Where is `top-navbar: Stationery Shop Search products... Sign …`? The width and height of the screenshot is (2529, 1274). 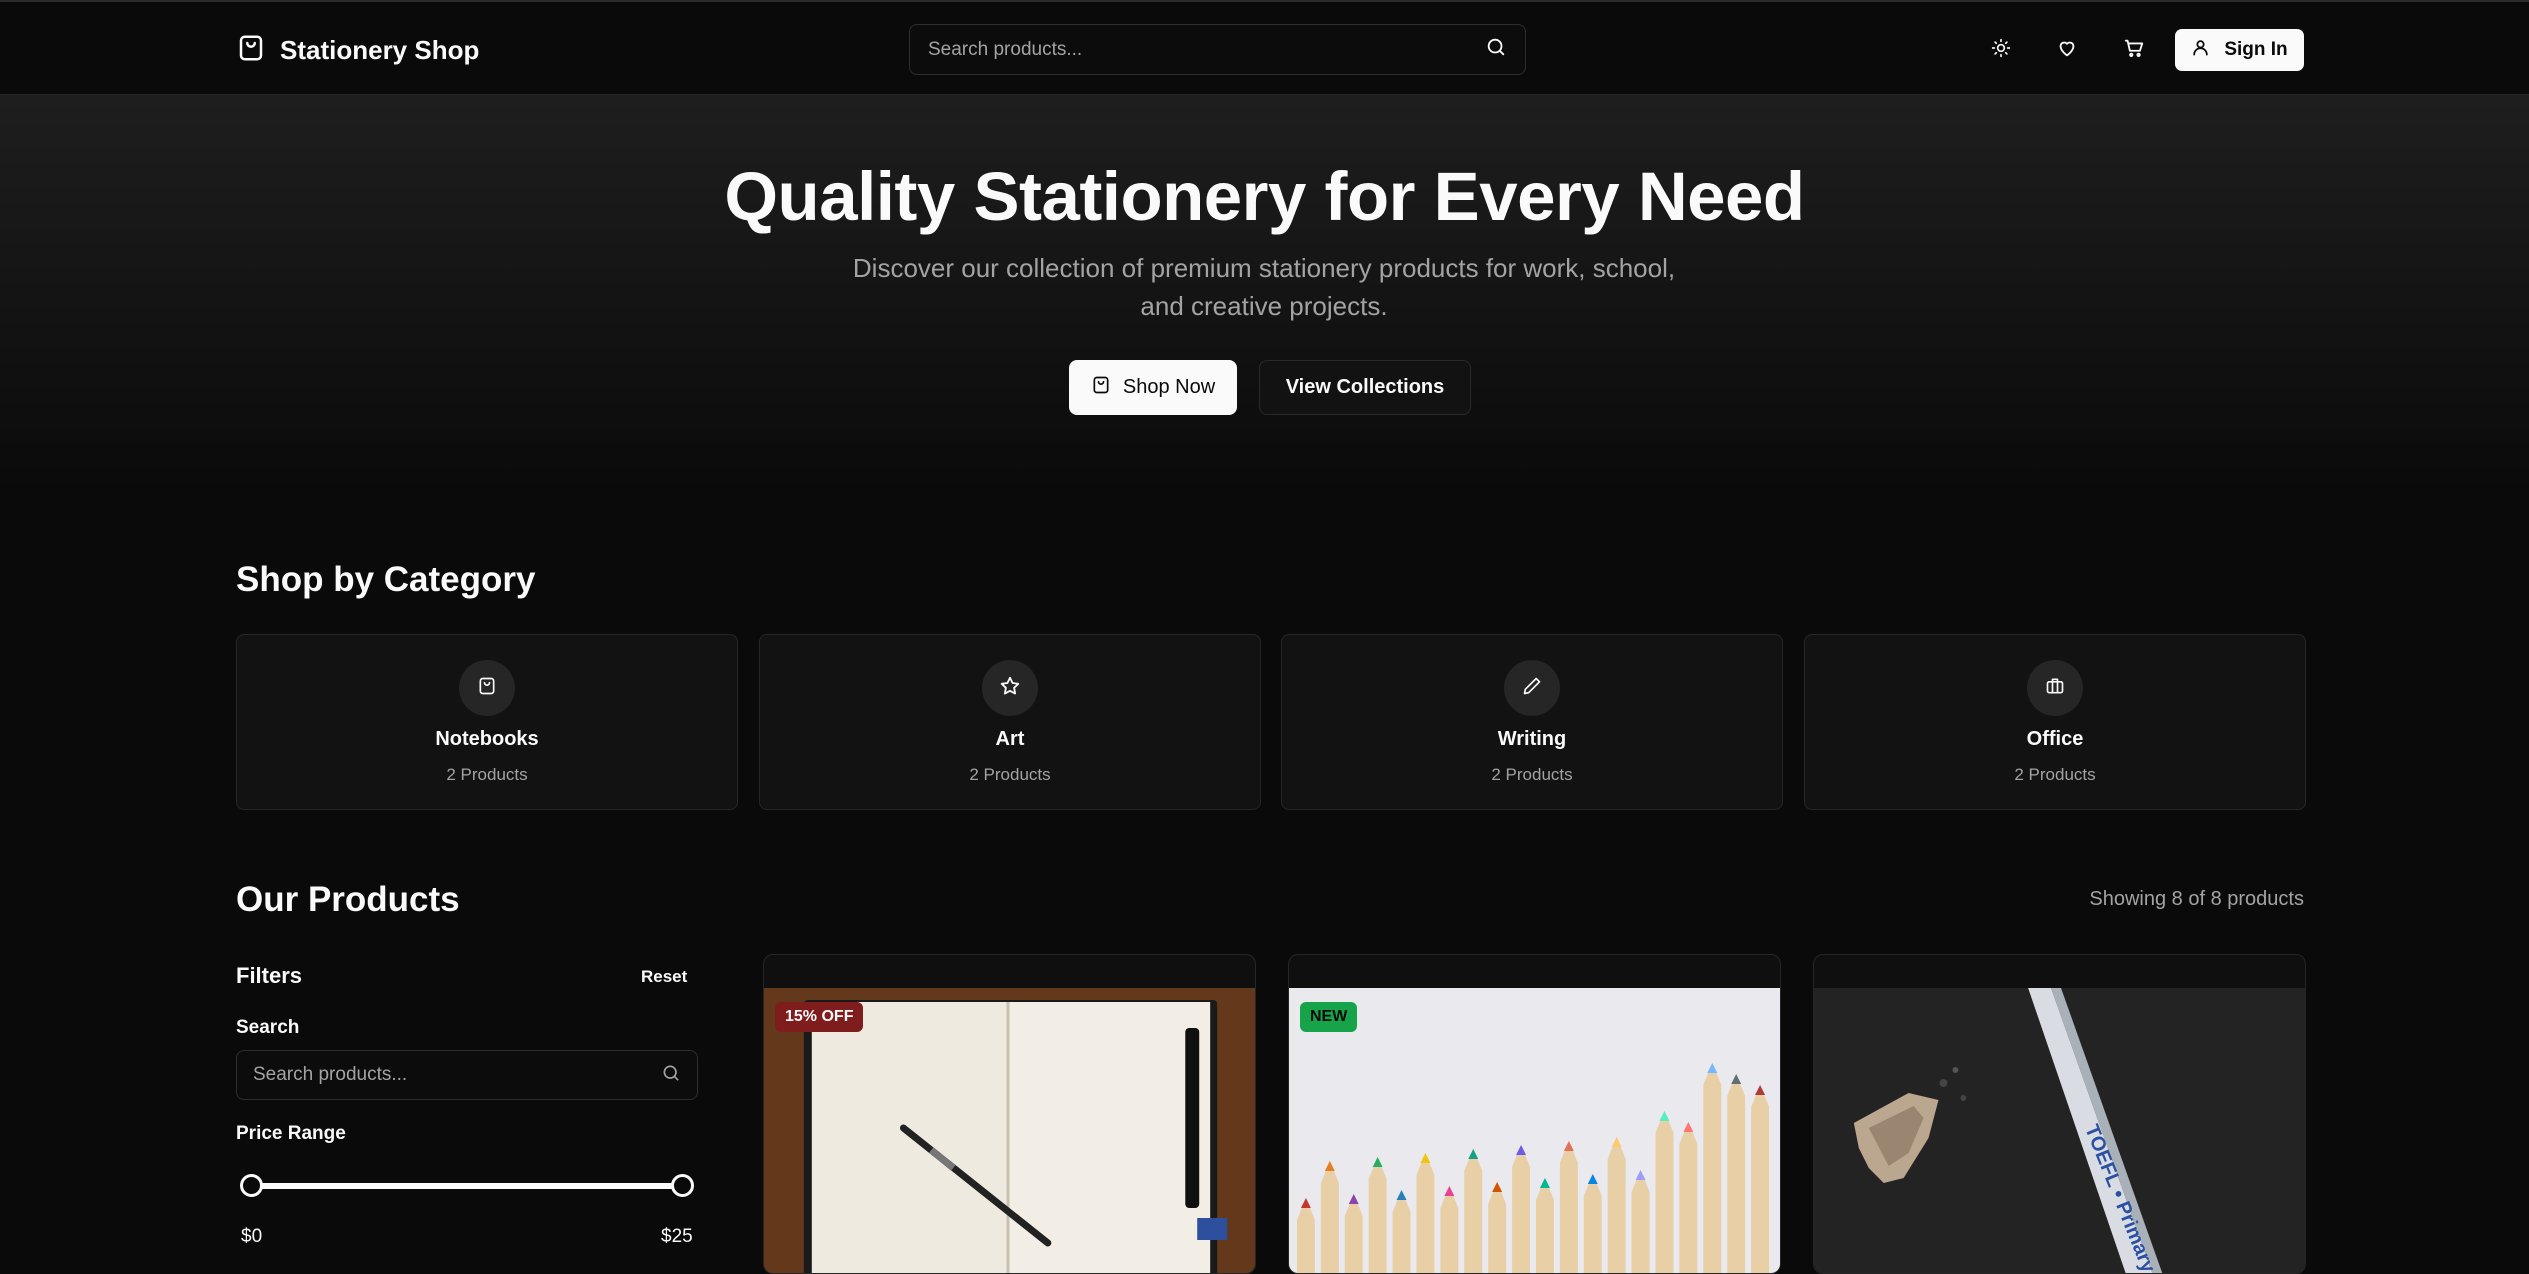 top-navbar: Stationery Shop Search products... Sign … is located at coordinates (1264, 47).